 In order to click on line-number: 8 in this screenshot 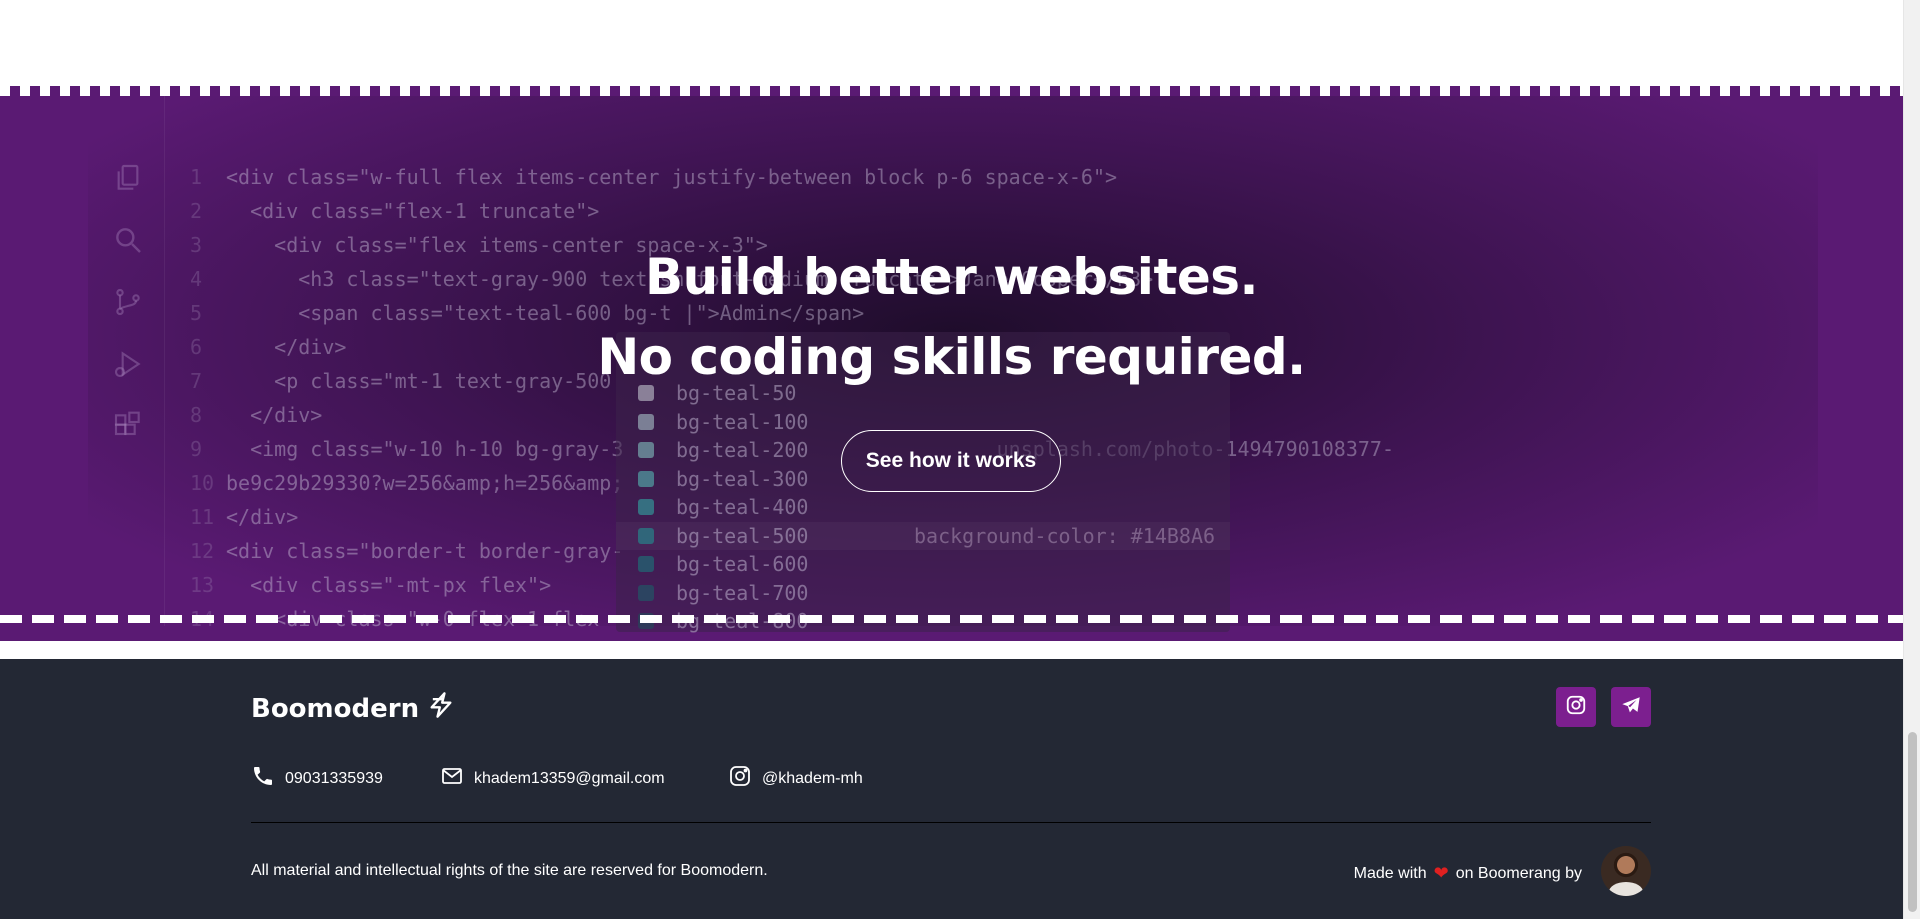, I will do `click(196, 415)`.